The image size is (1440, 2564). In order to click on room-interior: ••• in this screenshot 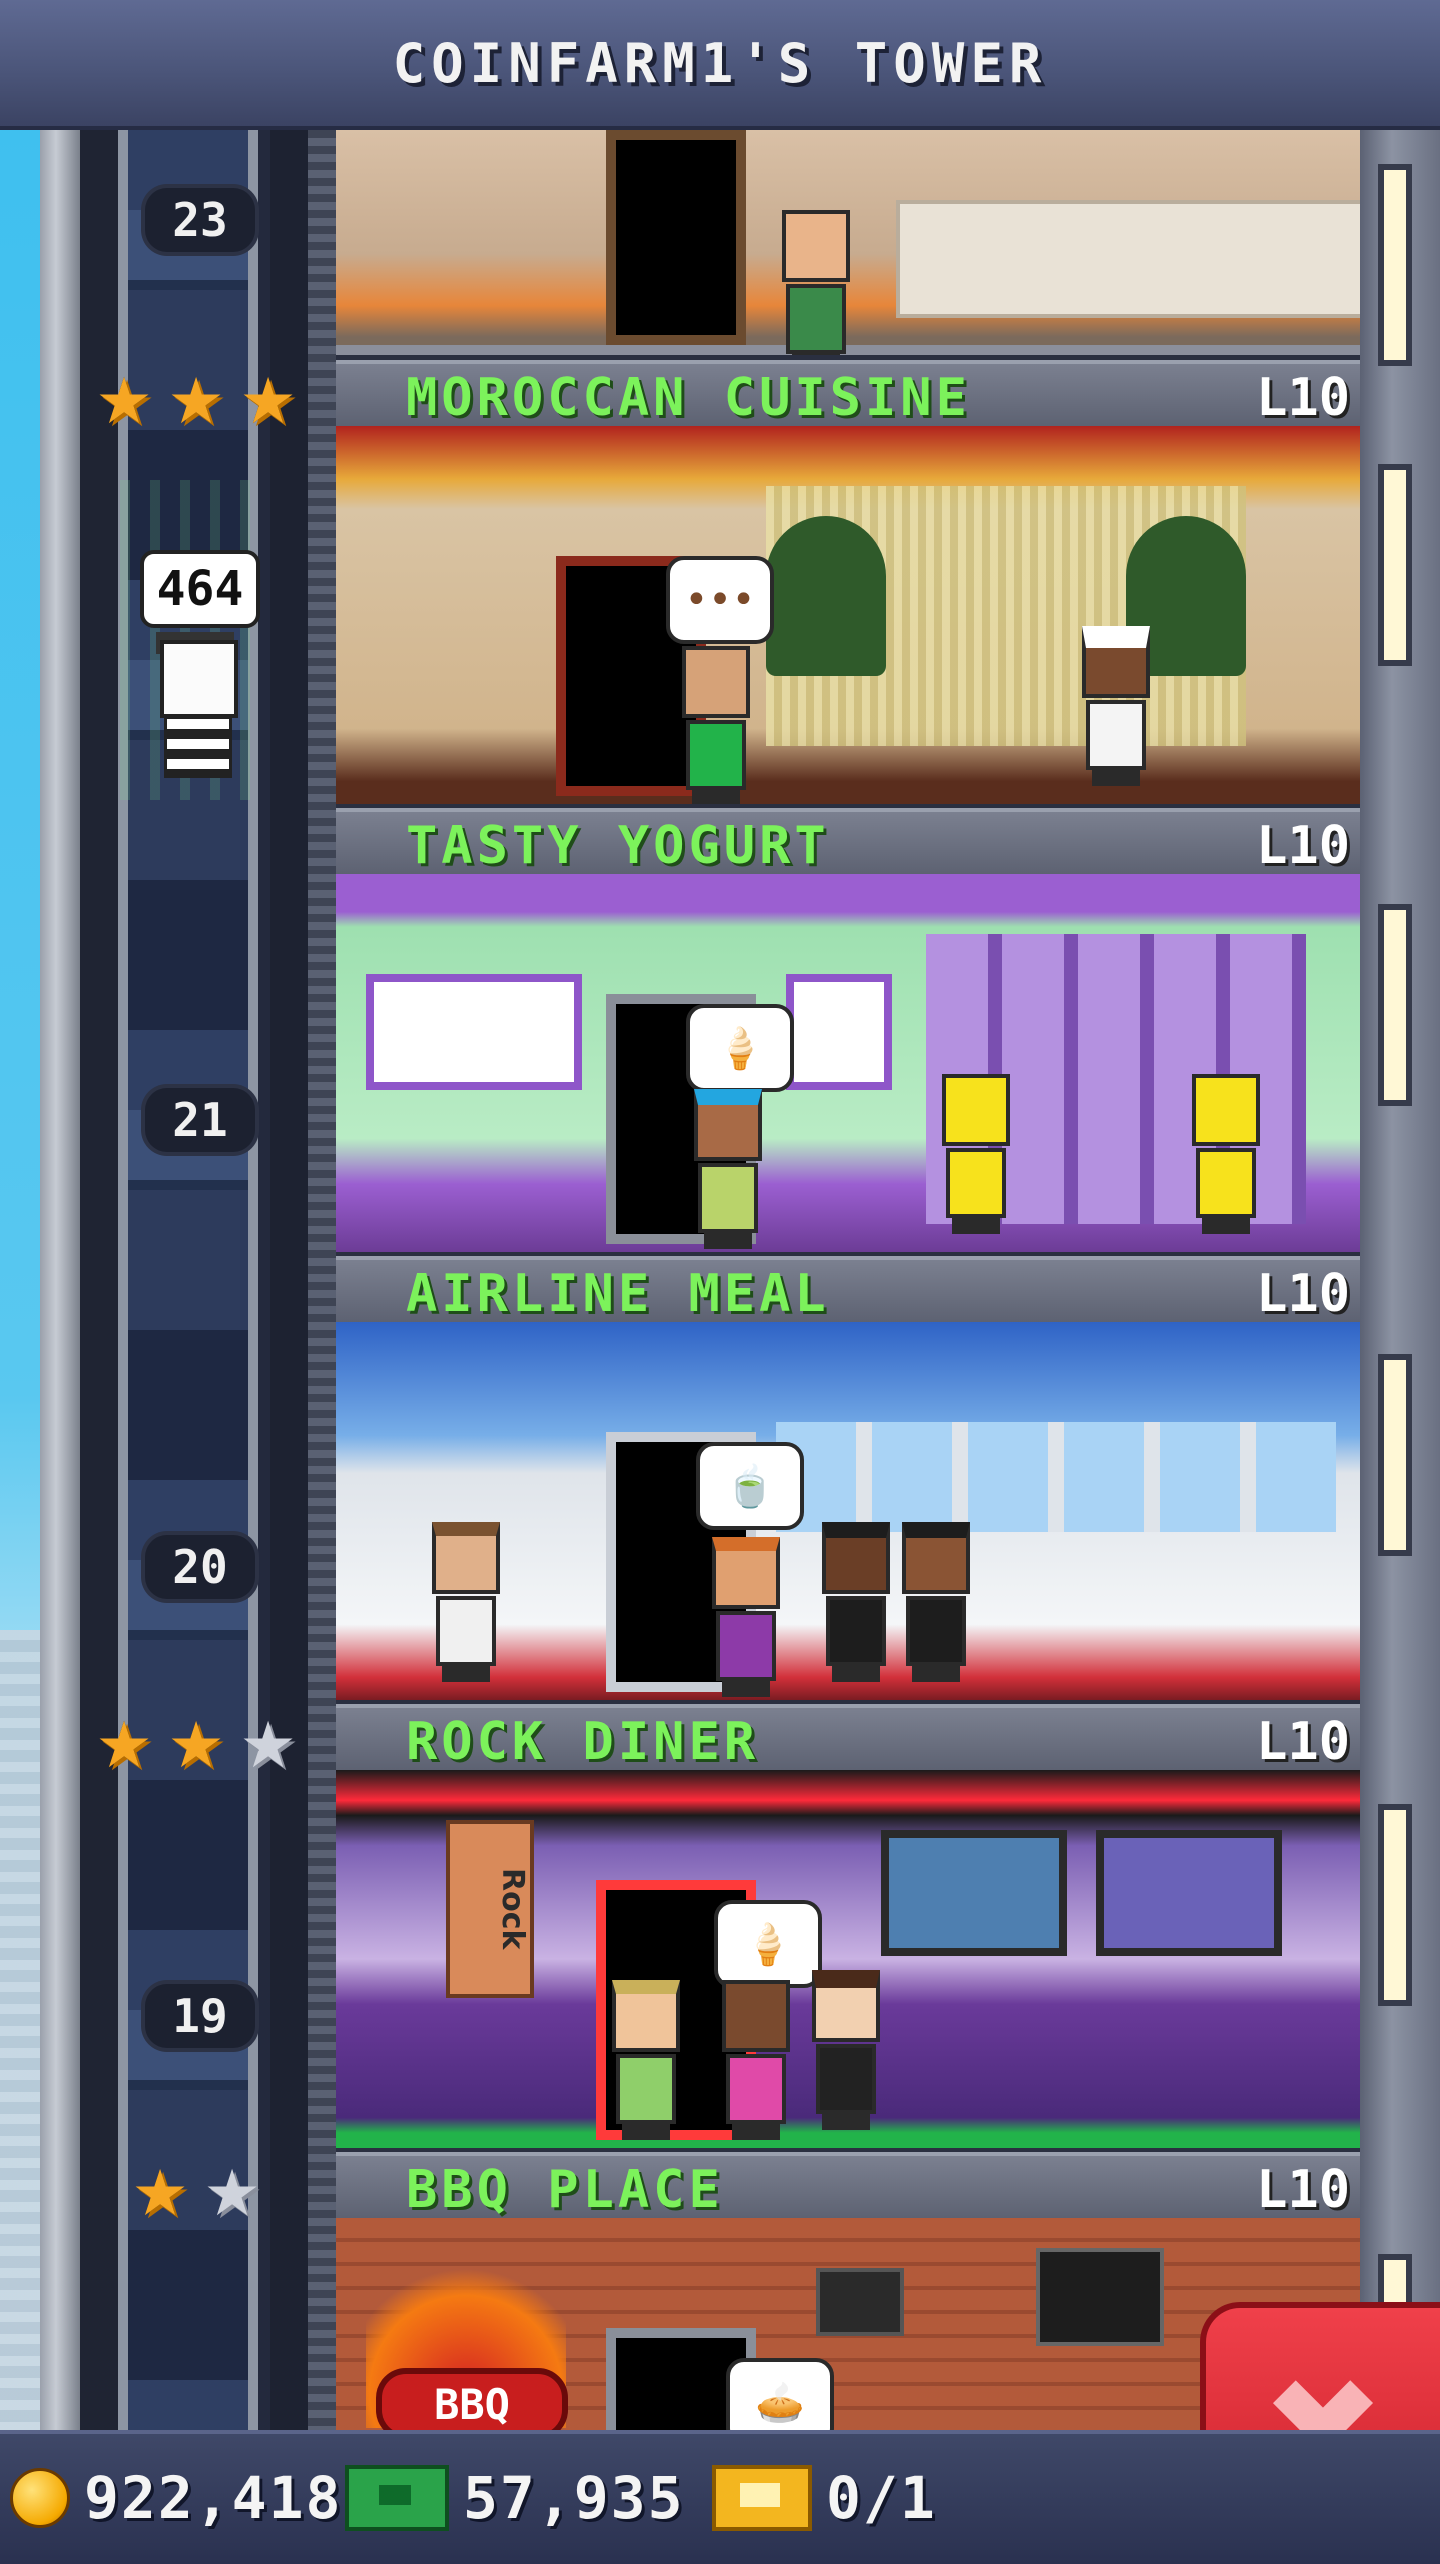, I will do `click(848, 615)`.